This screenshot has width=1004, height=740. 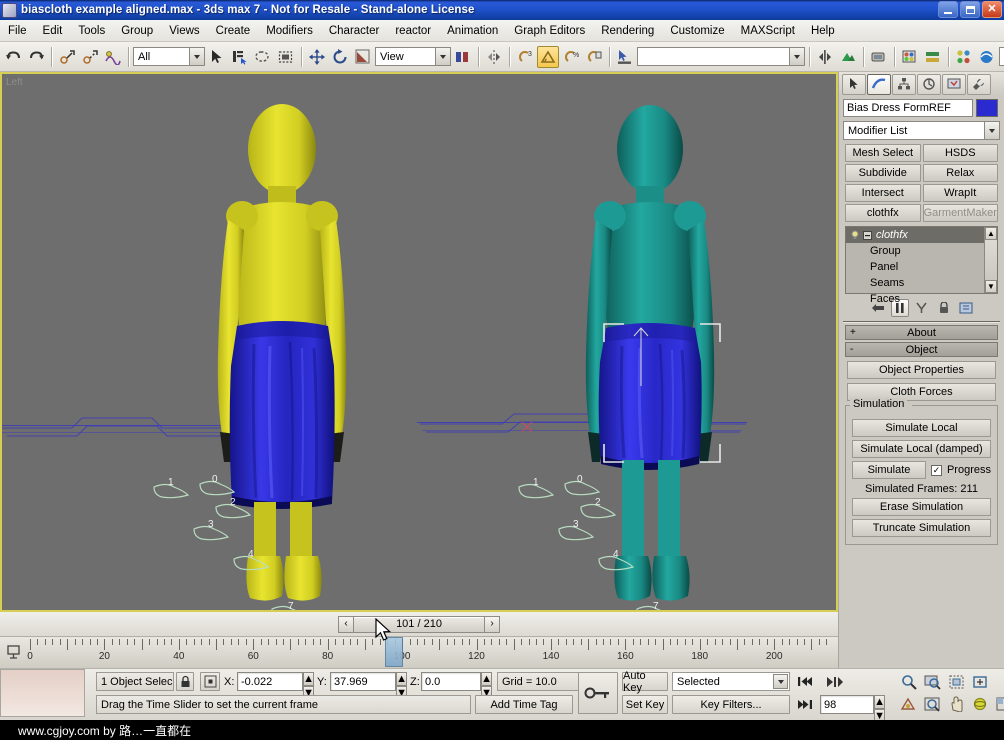 I want to click on modifier-wrapit: WrapIt, so click(x=960, y=193).